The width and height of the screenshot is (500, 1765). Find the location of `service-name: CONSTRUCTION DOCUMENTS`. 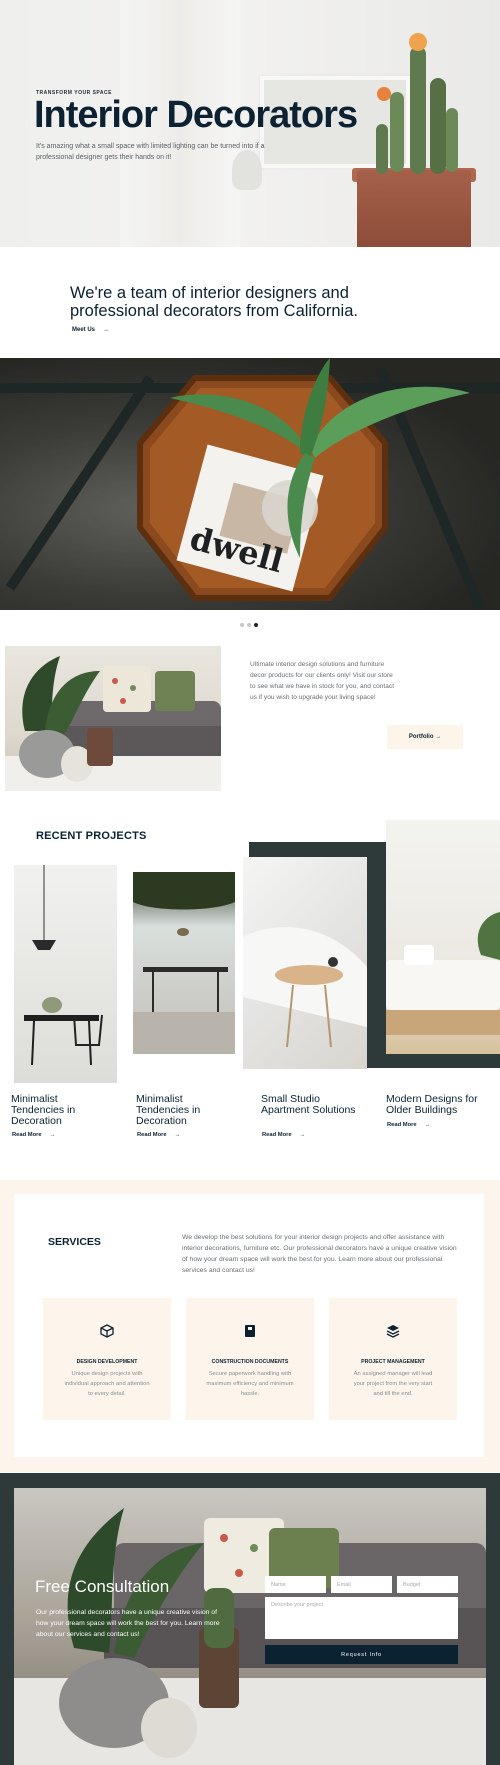

service-name: CONSTRUCTION DOCUMENTS is located at coordinates (250, 1362).